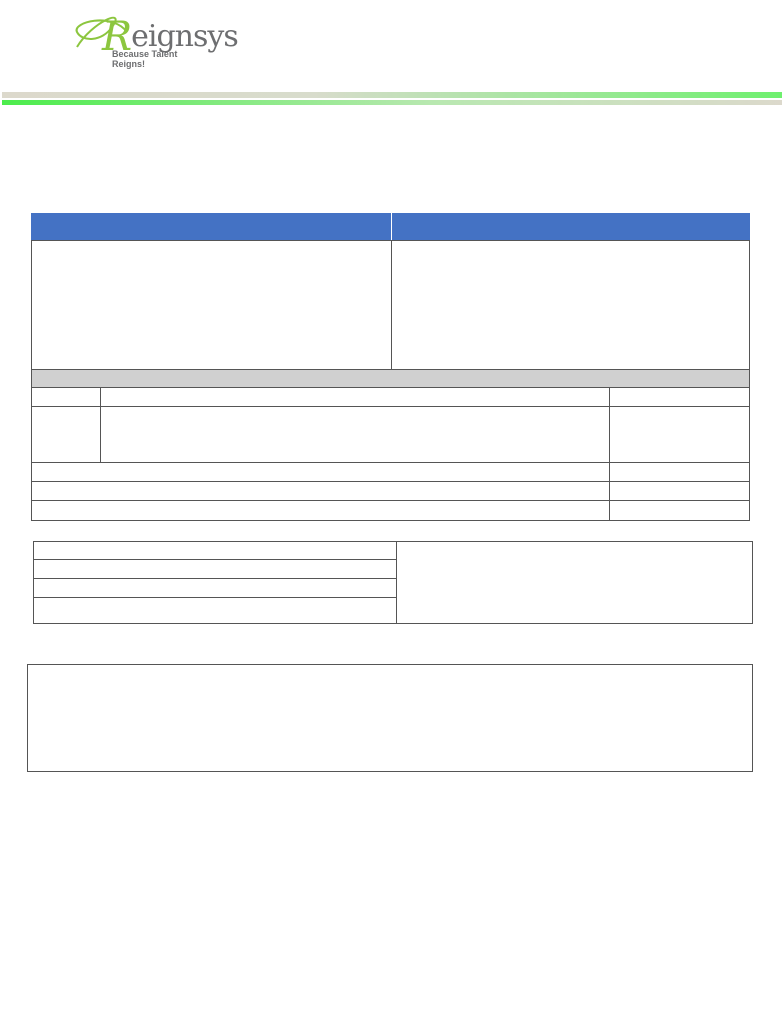 The width and height of the screenshot is (782, 1012). What do you see at coordinates (570, 227) in the screenshot?
I see `header-cell-right` at bounding box center [570, 227].